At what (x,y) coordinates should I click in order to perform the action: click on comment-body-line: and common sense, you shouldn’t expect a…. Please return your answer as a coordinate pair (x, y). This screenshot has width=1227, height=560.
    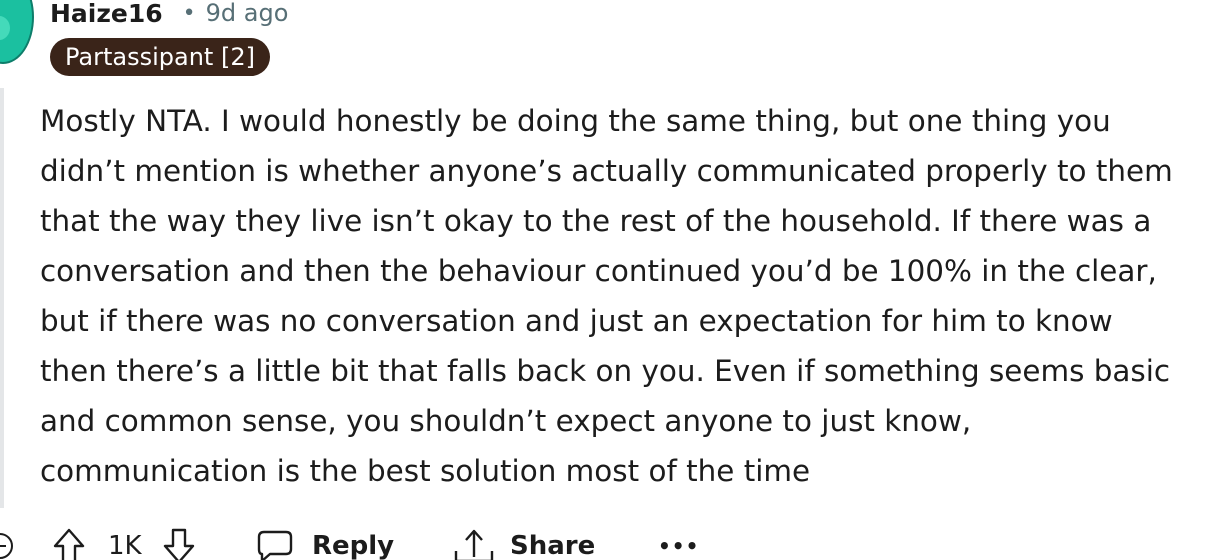
    Looking at the image, I should click on (506, 421).